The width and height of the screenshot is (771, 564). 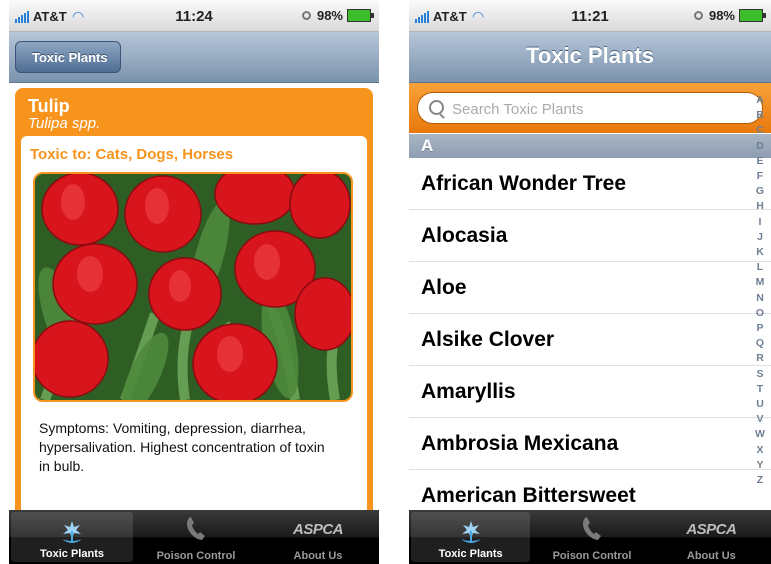 What do you see at coordinates (759, 465) in the screenshot?
I see `index-letter: Y` at bounding box center [759, 465].